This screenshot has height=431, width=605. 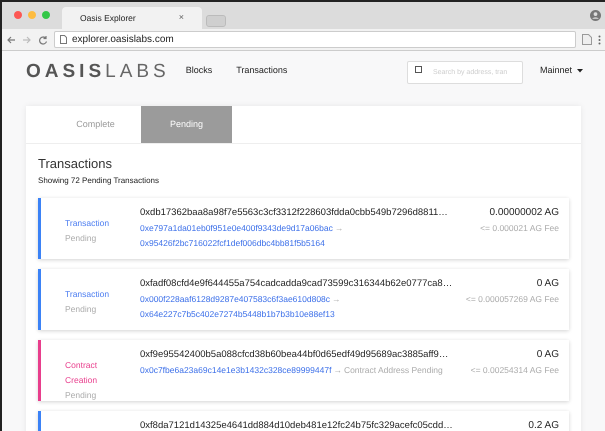 I want to click on tab-close-button: ×, so click(x=181, y=18).